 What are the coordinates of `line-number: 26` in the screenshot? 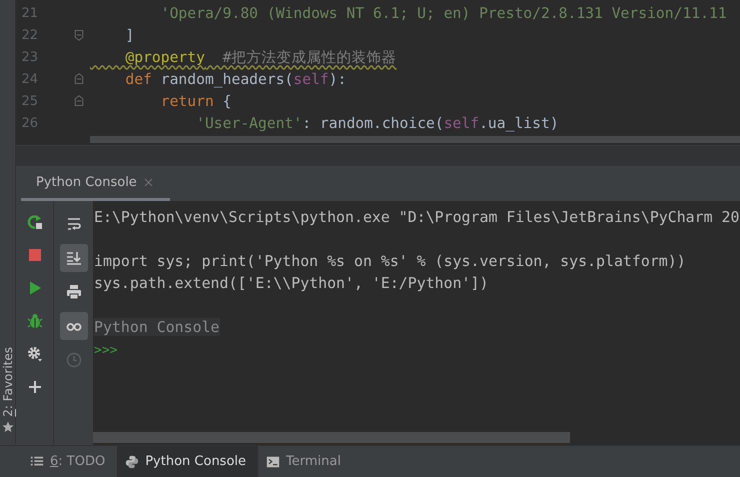 It's located at (29, 123).